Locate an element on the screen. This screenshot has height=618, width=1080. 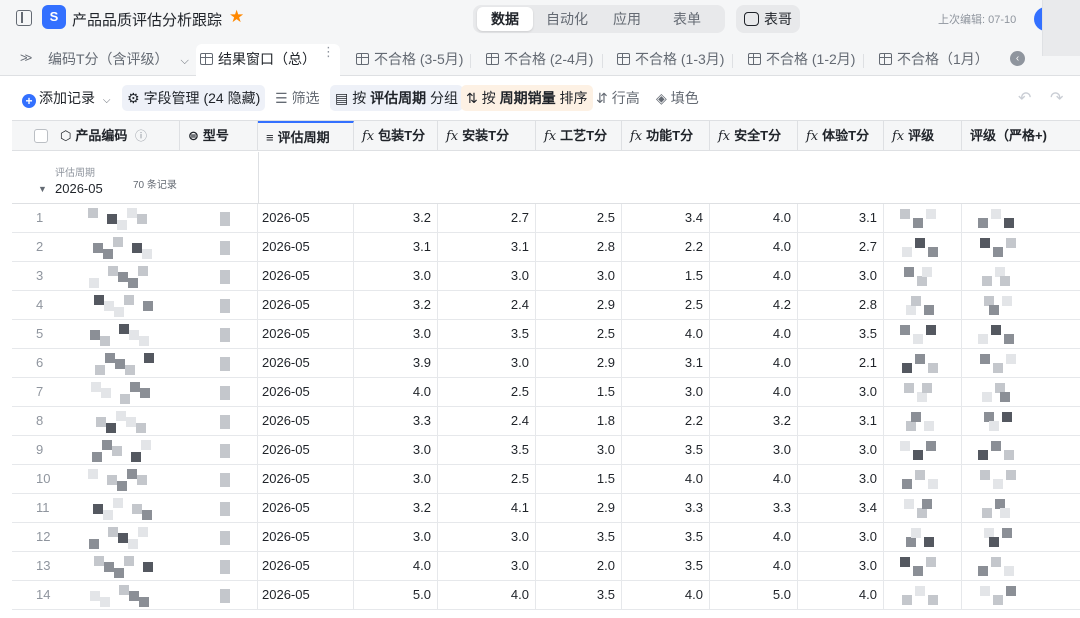
craft-score-cell: 2.9 is located at coordinates (579, 508).